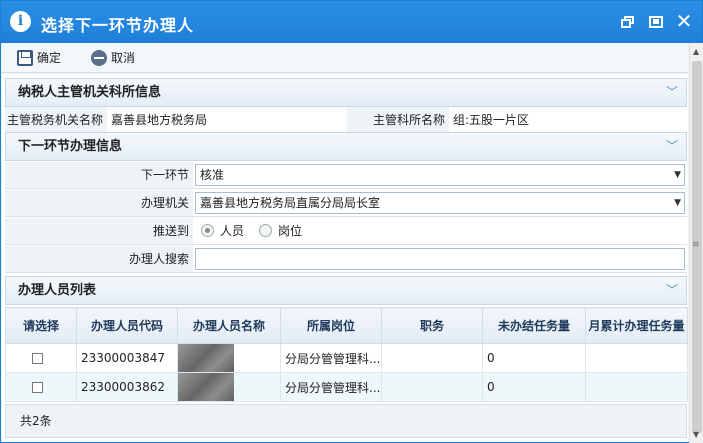 Image resolution: width=703 pixels, height=443 pixels. Describe the element at coordinates (20, 21) in the screenshot. I see `info-icon: i` at that location.